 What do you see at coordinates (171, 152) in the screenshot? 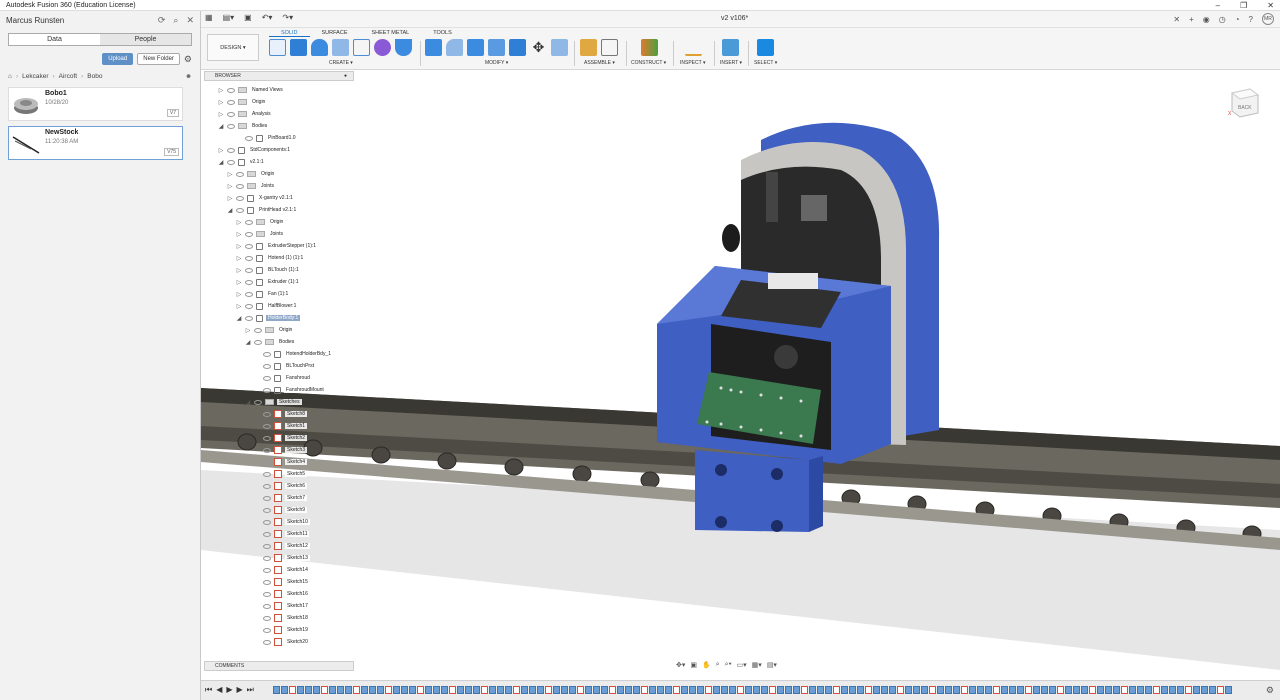
I see `file-version-badge: V75` at bounding box center [171, 152].